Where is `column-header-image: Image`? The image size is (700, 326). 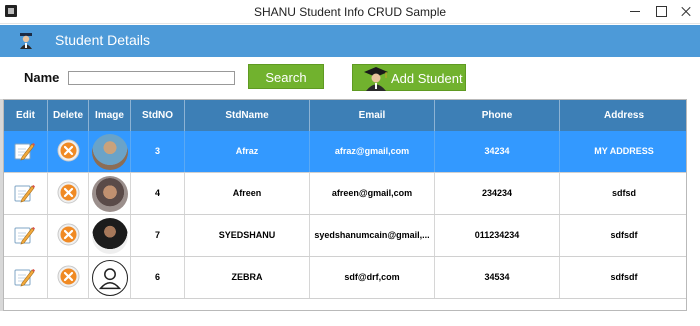 column-header-image: Image is located at coordinates (110, 115).